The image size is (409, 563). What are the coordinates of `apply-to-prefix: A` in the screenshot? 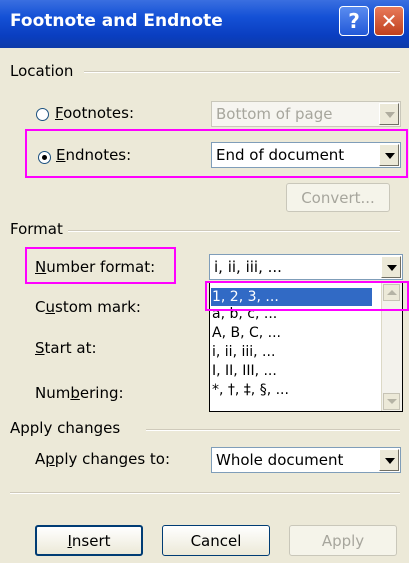 It's located at (40, 459).